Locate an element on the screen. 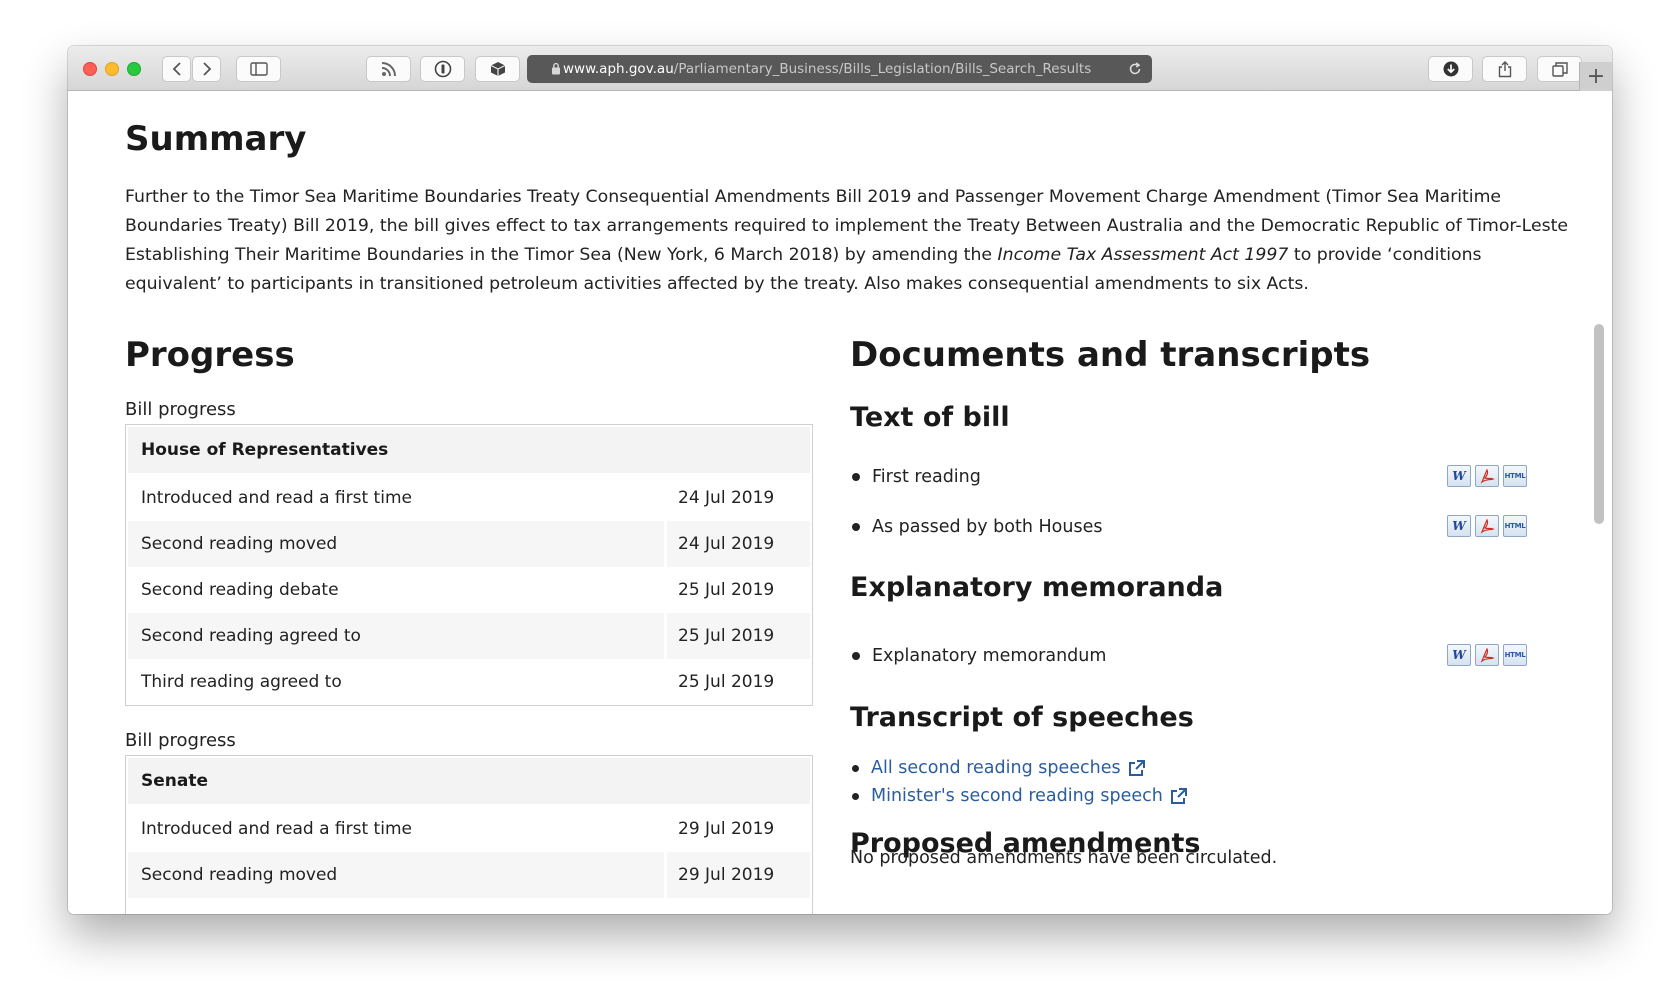 This screenshot has width=1680, height=1004. document-label: First reading is located at coordinates (926, 477).